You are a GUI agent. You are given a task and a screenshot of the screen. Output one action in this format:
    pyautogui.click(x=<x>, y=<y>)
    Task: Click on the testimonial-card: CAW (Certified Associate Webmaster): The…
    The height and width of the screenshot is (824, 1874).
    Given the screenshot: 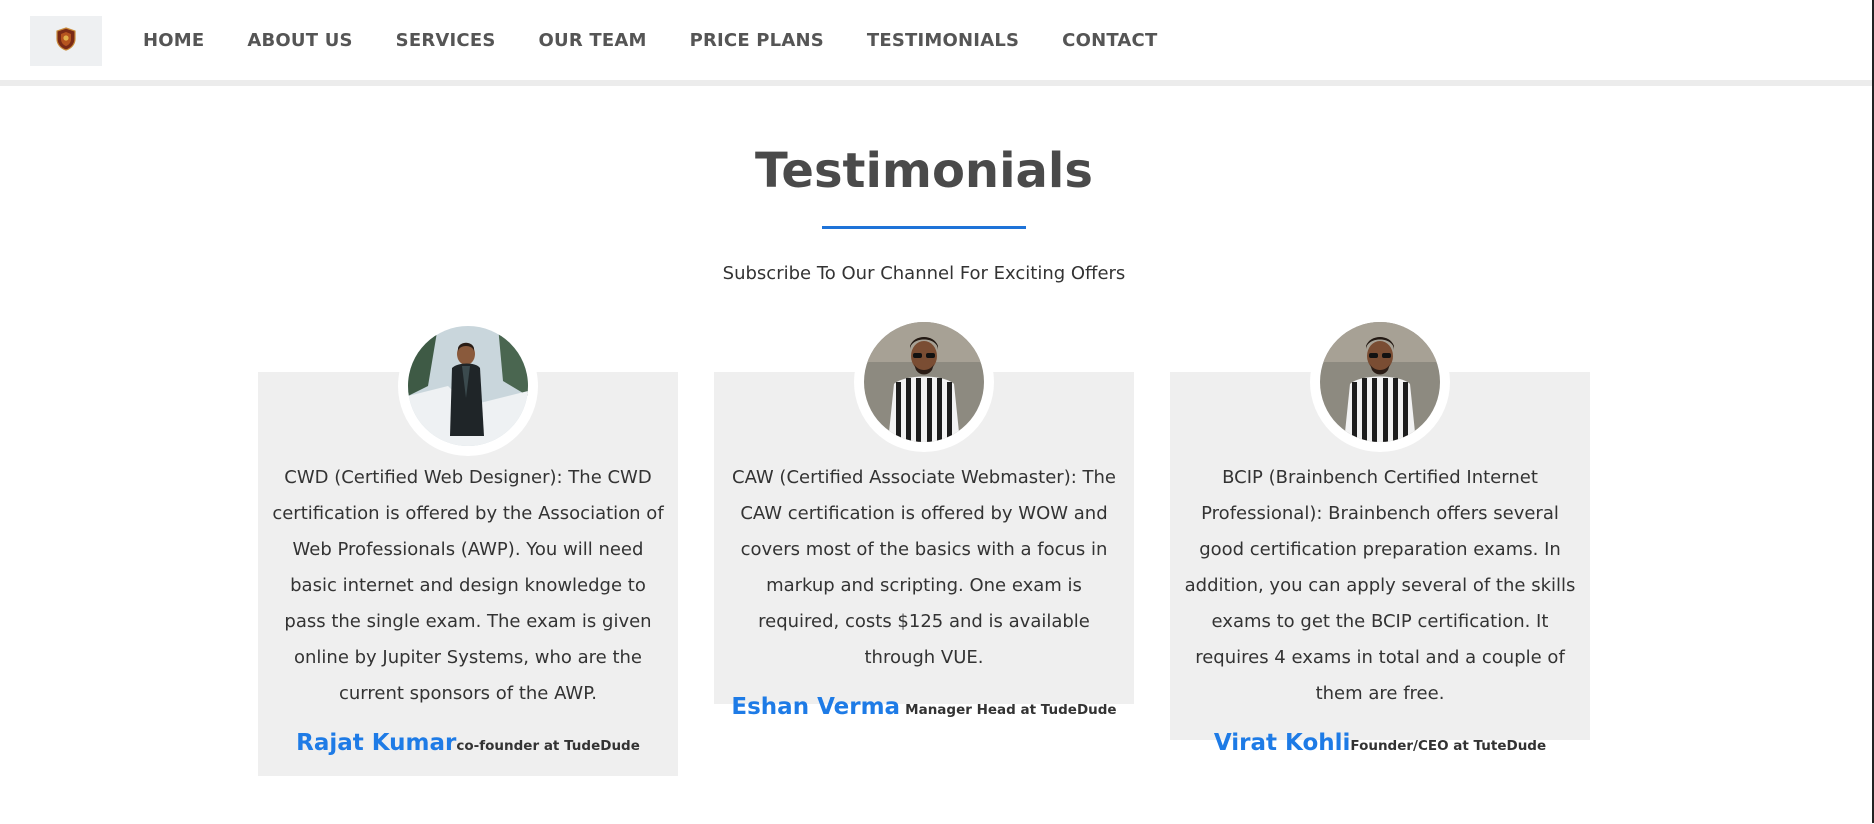 What is the action you would take?
    pyautogui.click(x=924, y=516)
    